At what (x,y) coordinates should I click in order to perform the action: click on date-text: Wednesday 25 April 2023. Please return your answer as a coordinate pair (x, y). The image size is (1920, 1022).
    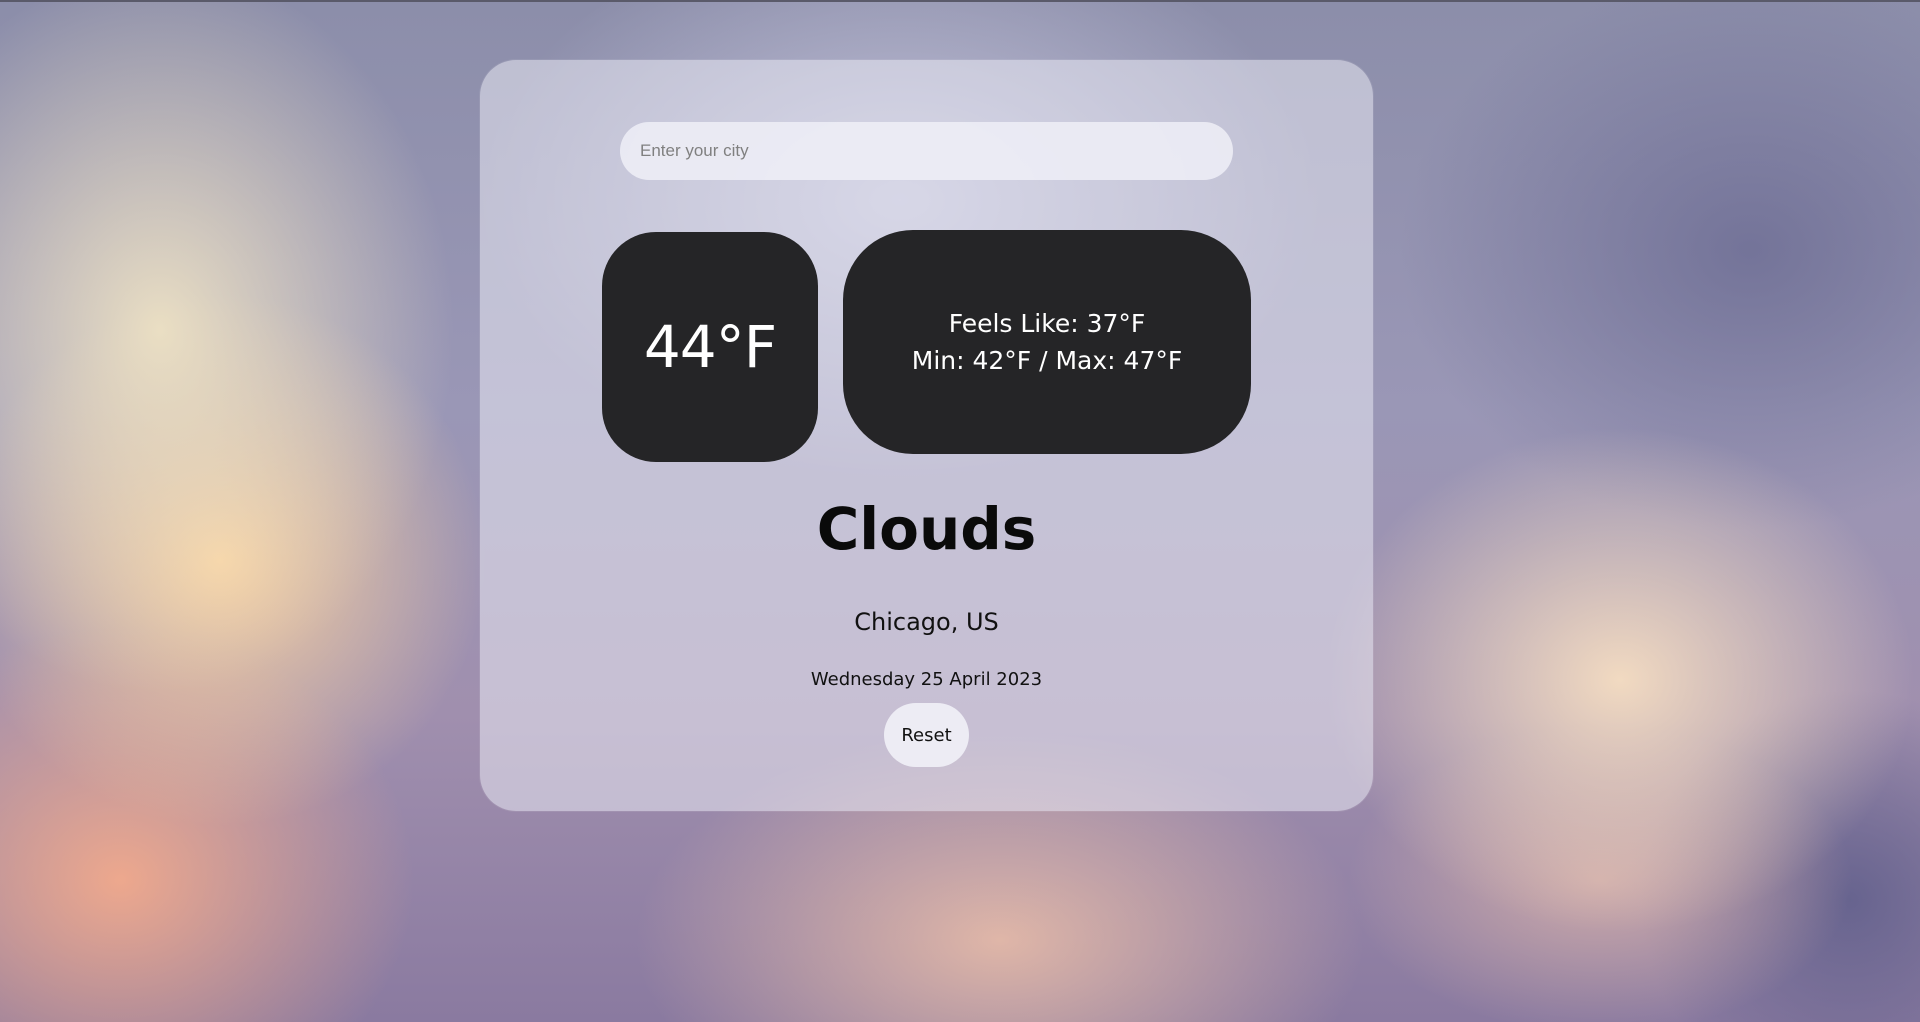
    Looking at the image, I should click on (926, 679).